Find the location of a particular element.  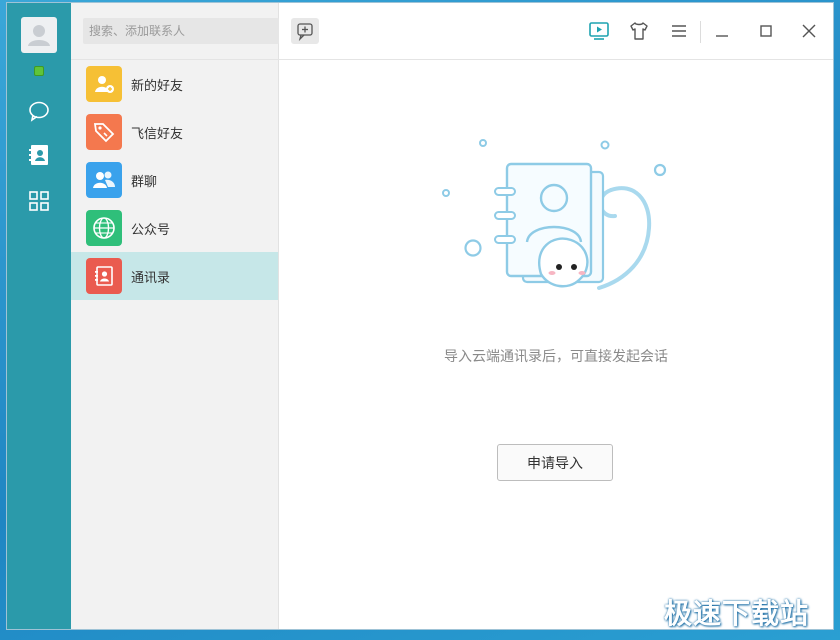

video-button is located at coordinates (599, 31).